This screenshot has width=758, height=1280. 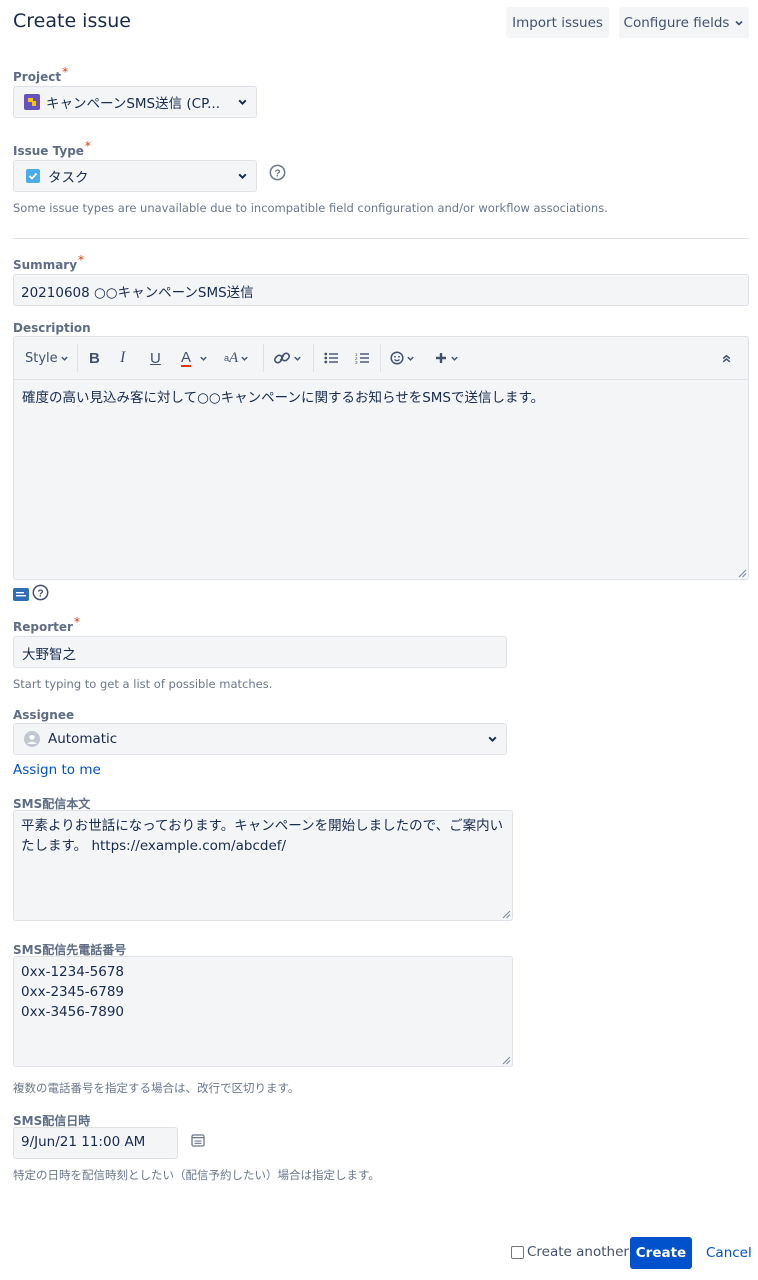 I want to click on svg-text: 3, so click(x=356, y=362).